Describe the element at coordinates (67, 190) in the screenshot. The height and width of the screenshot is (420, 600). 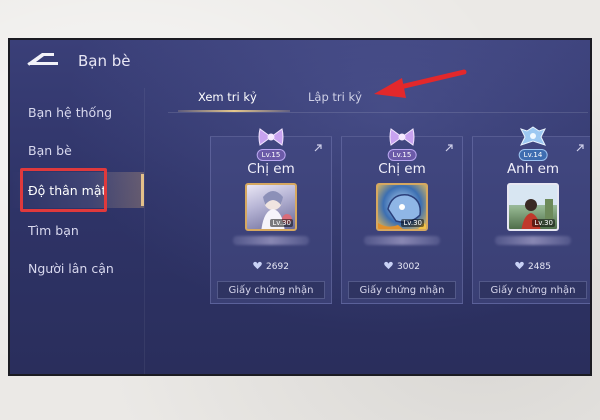
I see `sidebar-item-label: Độ thân mật` at that location.